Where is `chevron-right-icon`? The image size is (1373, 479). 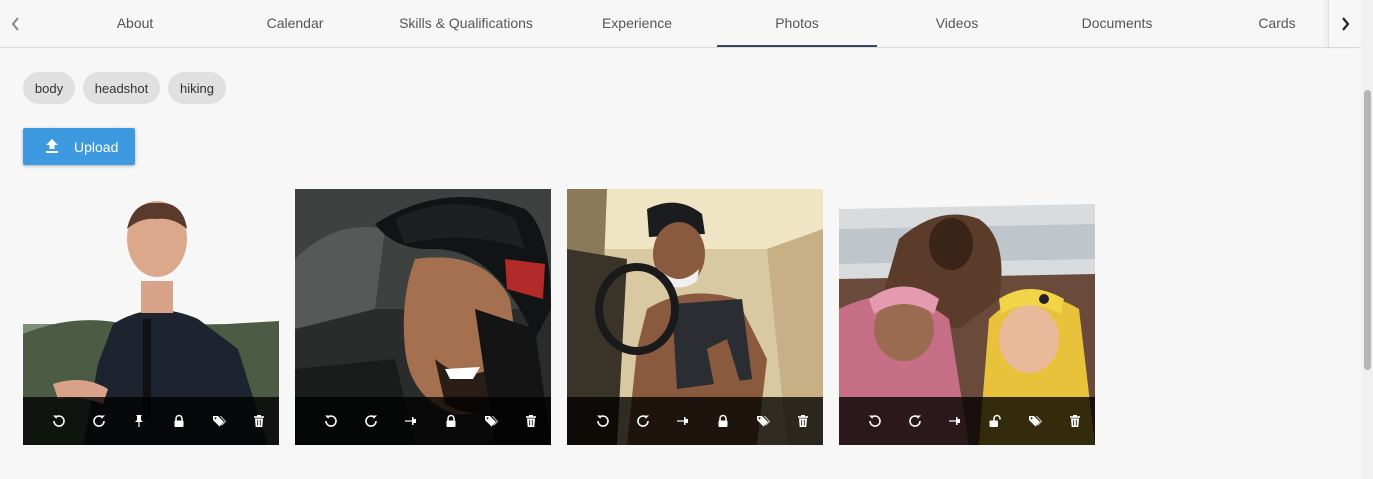 chevron-right-icon is located at coordinates (1346, 23).